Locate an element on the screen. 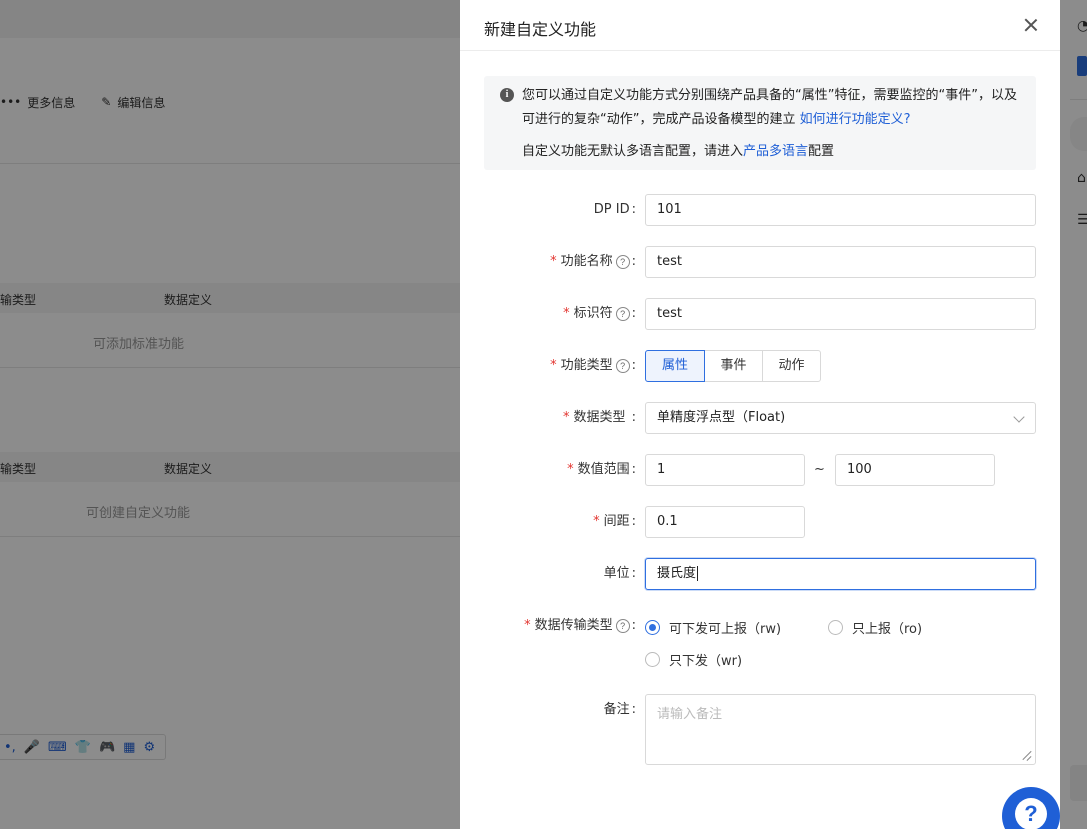 The image size is (1087, 829). data-type-row: * 数据类型 : 单精度浮点型（Float) is located at coordinates (760, 418).